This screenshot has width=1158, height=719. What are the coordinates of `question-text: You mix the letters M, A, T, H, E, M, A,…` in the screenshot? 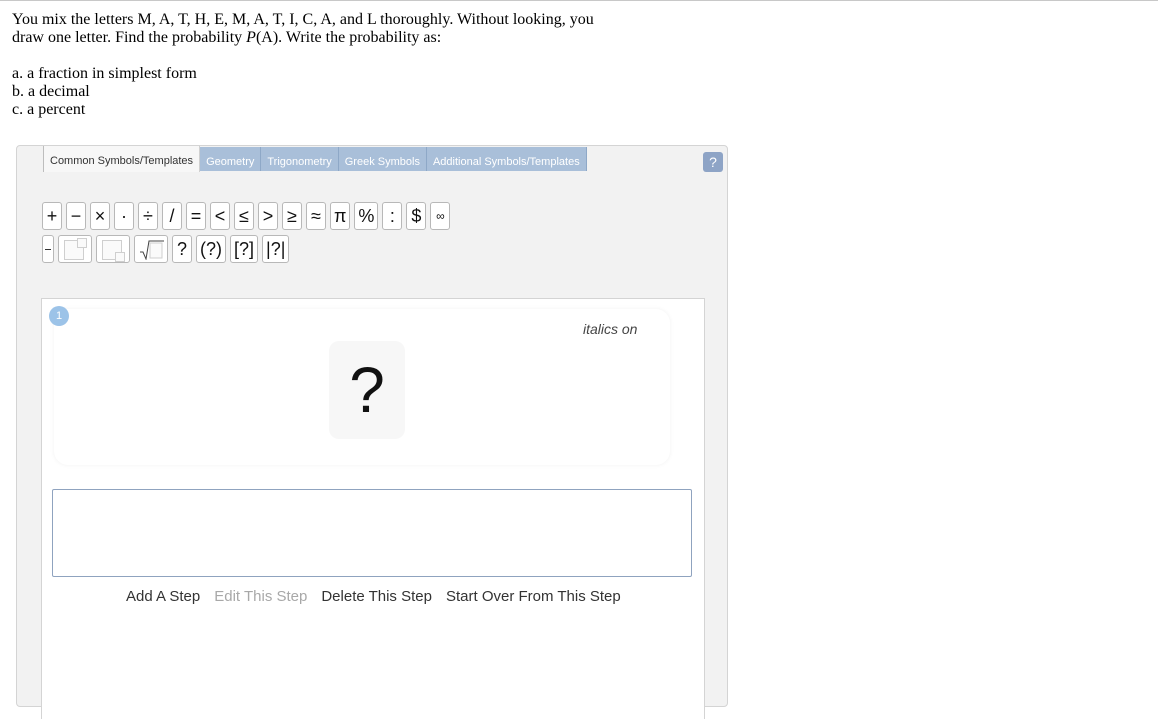 It's located at (322, 65).